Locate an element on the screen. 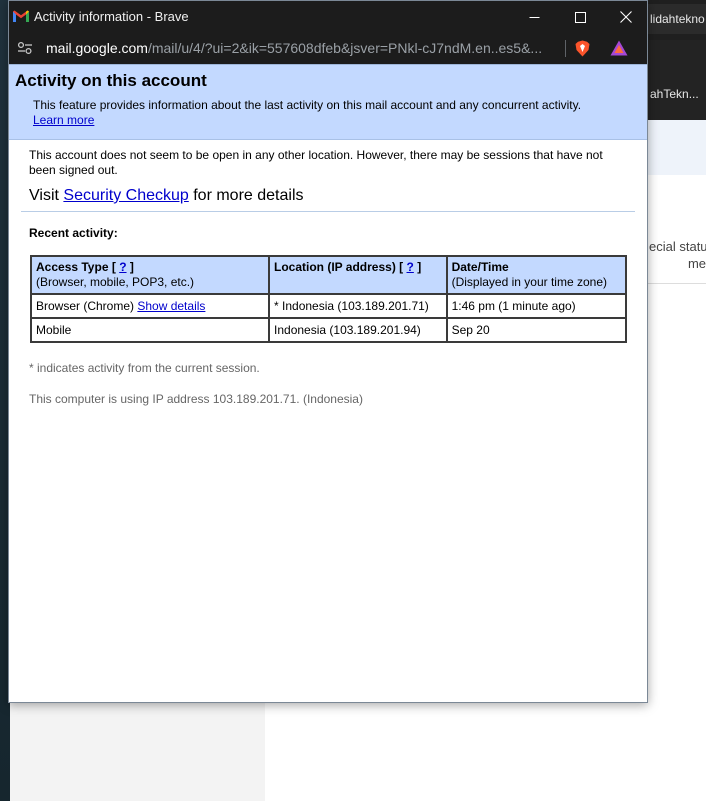 The image size is (706, 801). background-main is located at coordinates (485, 751).